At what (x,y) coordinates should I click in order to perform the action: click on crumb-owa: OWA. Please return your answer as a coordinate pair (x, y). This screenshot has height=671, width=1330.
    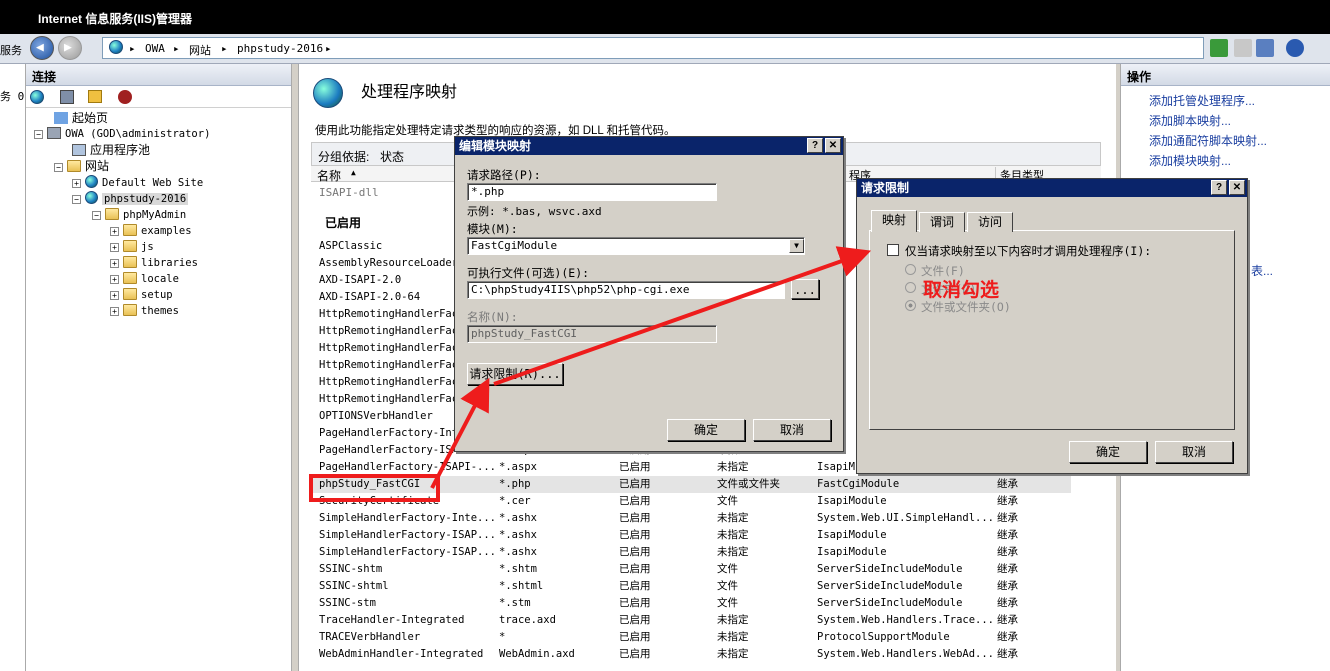
    Looking at the image, I should click on (155, 48).